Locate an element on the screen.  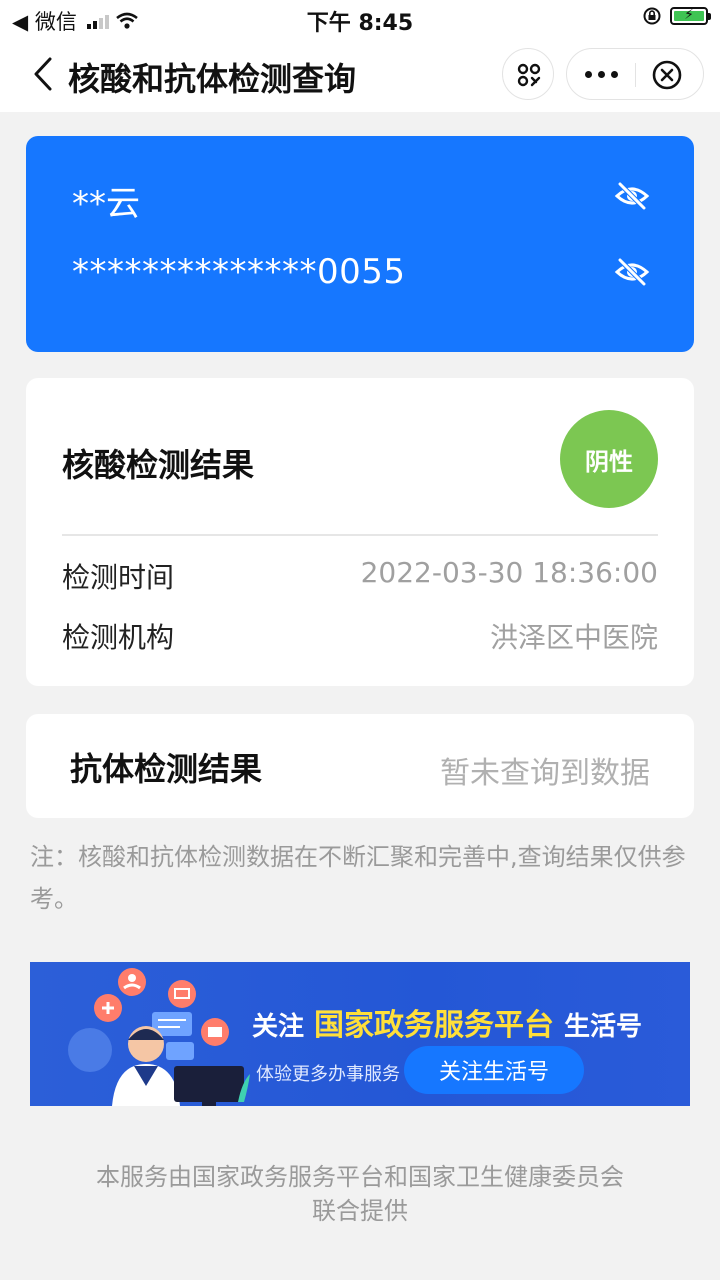
test-institution-value: 洪泽区中医院 is located at coordinates (573, 637).